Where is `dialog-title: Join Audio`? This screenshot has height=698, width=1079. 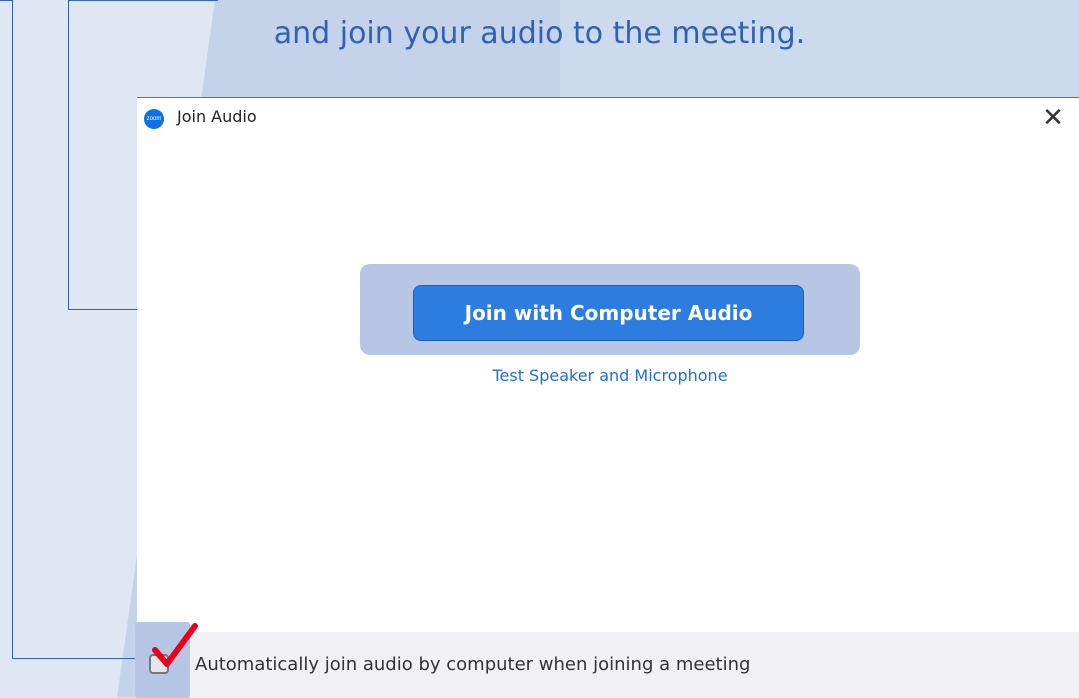
dialog-title: Join Audio is located at coordinates (217, 116).